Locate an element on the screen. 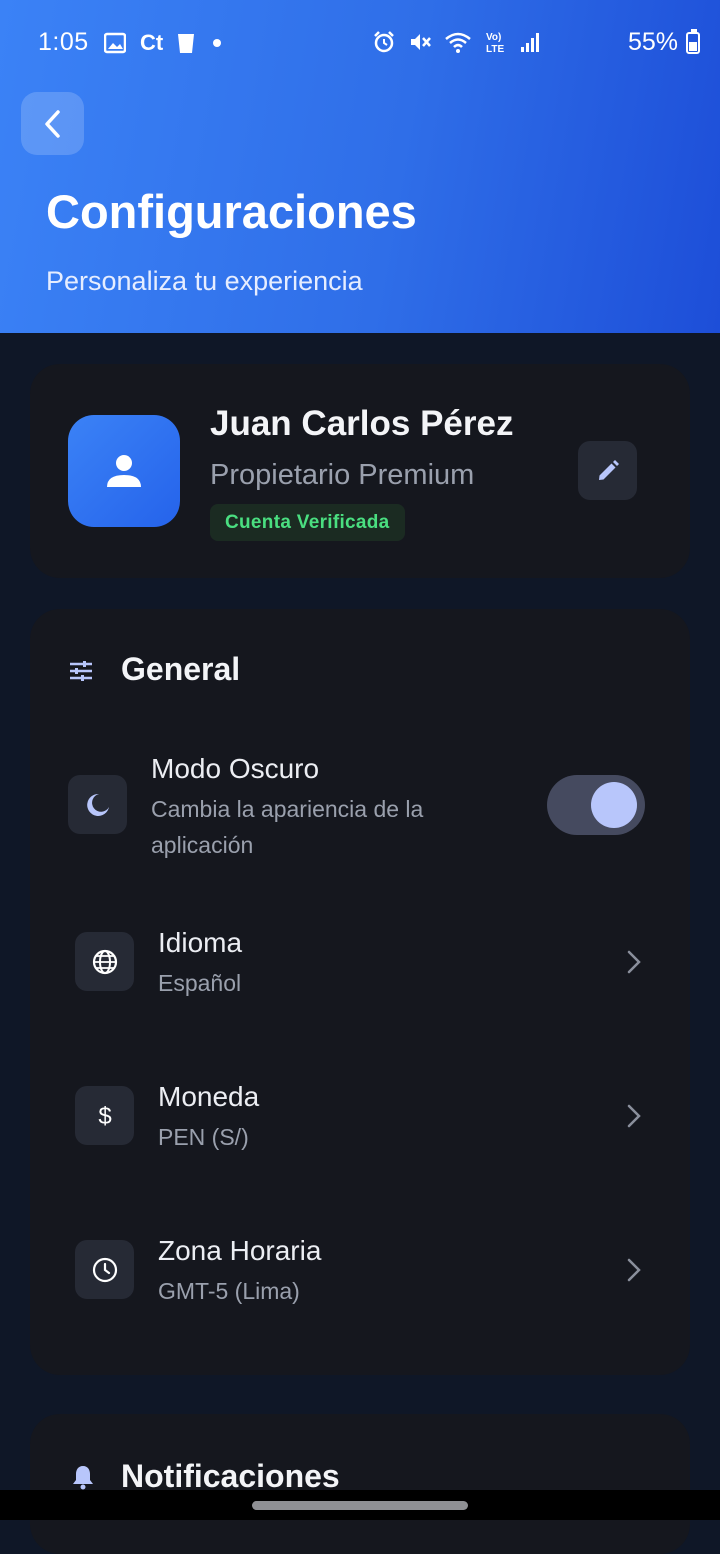 This screenshot has height=1554, width=720. dark-mode-subtitle: Cambia la apariencia de la is located at coordinates (287, 809).